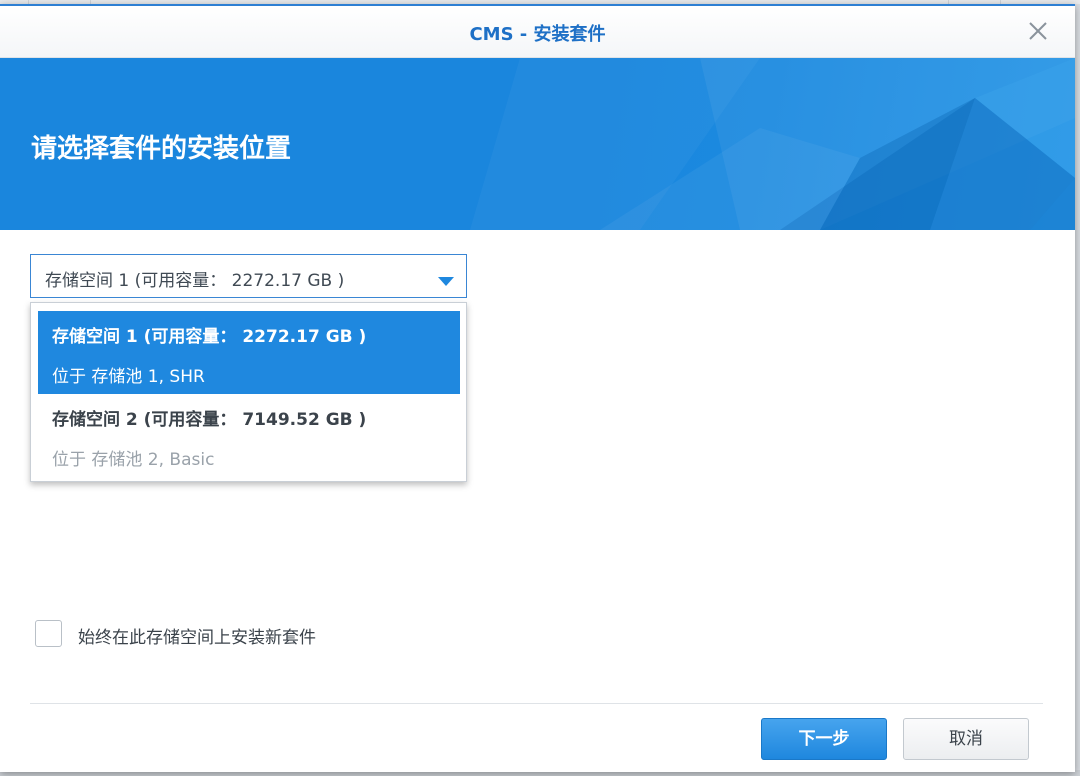 This screenshot has height=776, width=1080. I want to click on always-install-checkbox, so click(48, 633).